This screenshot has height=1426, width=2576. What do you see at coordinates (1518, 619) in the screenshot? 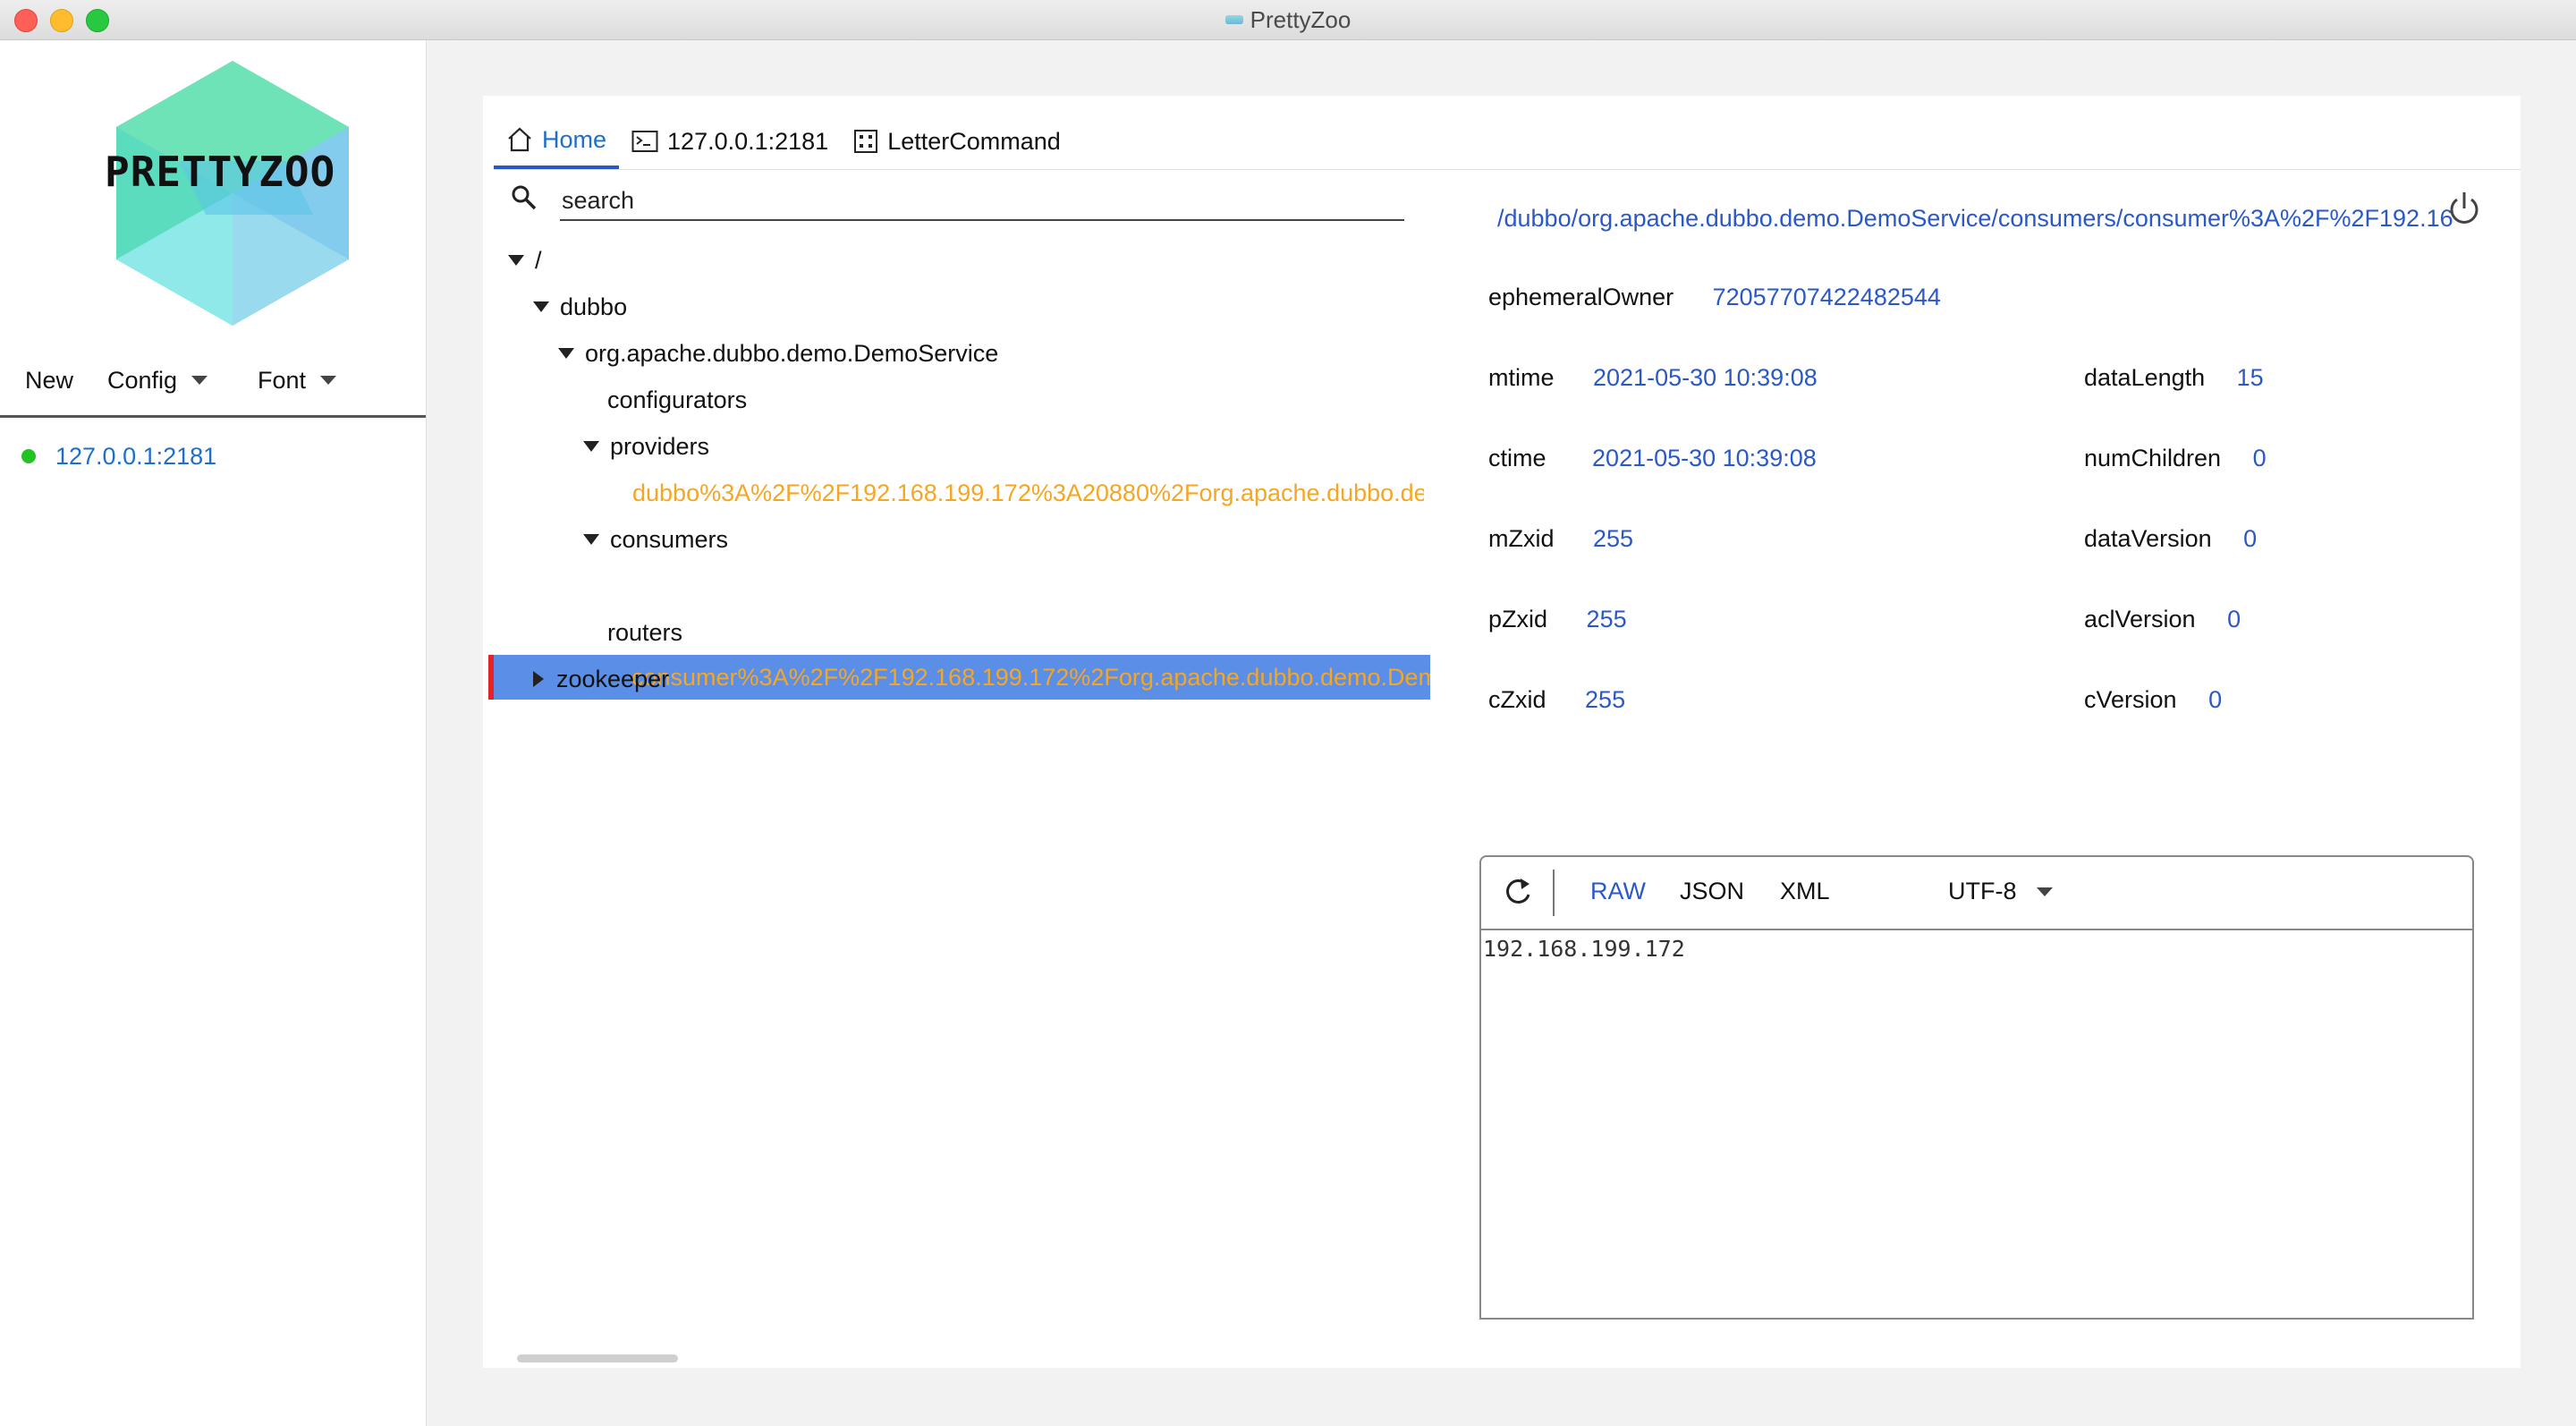
I see `stat-label: pZxid` at bounding box center [1518, 619].